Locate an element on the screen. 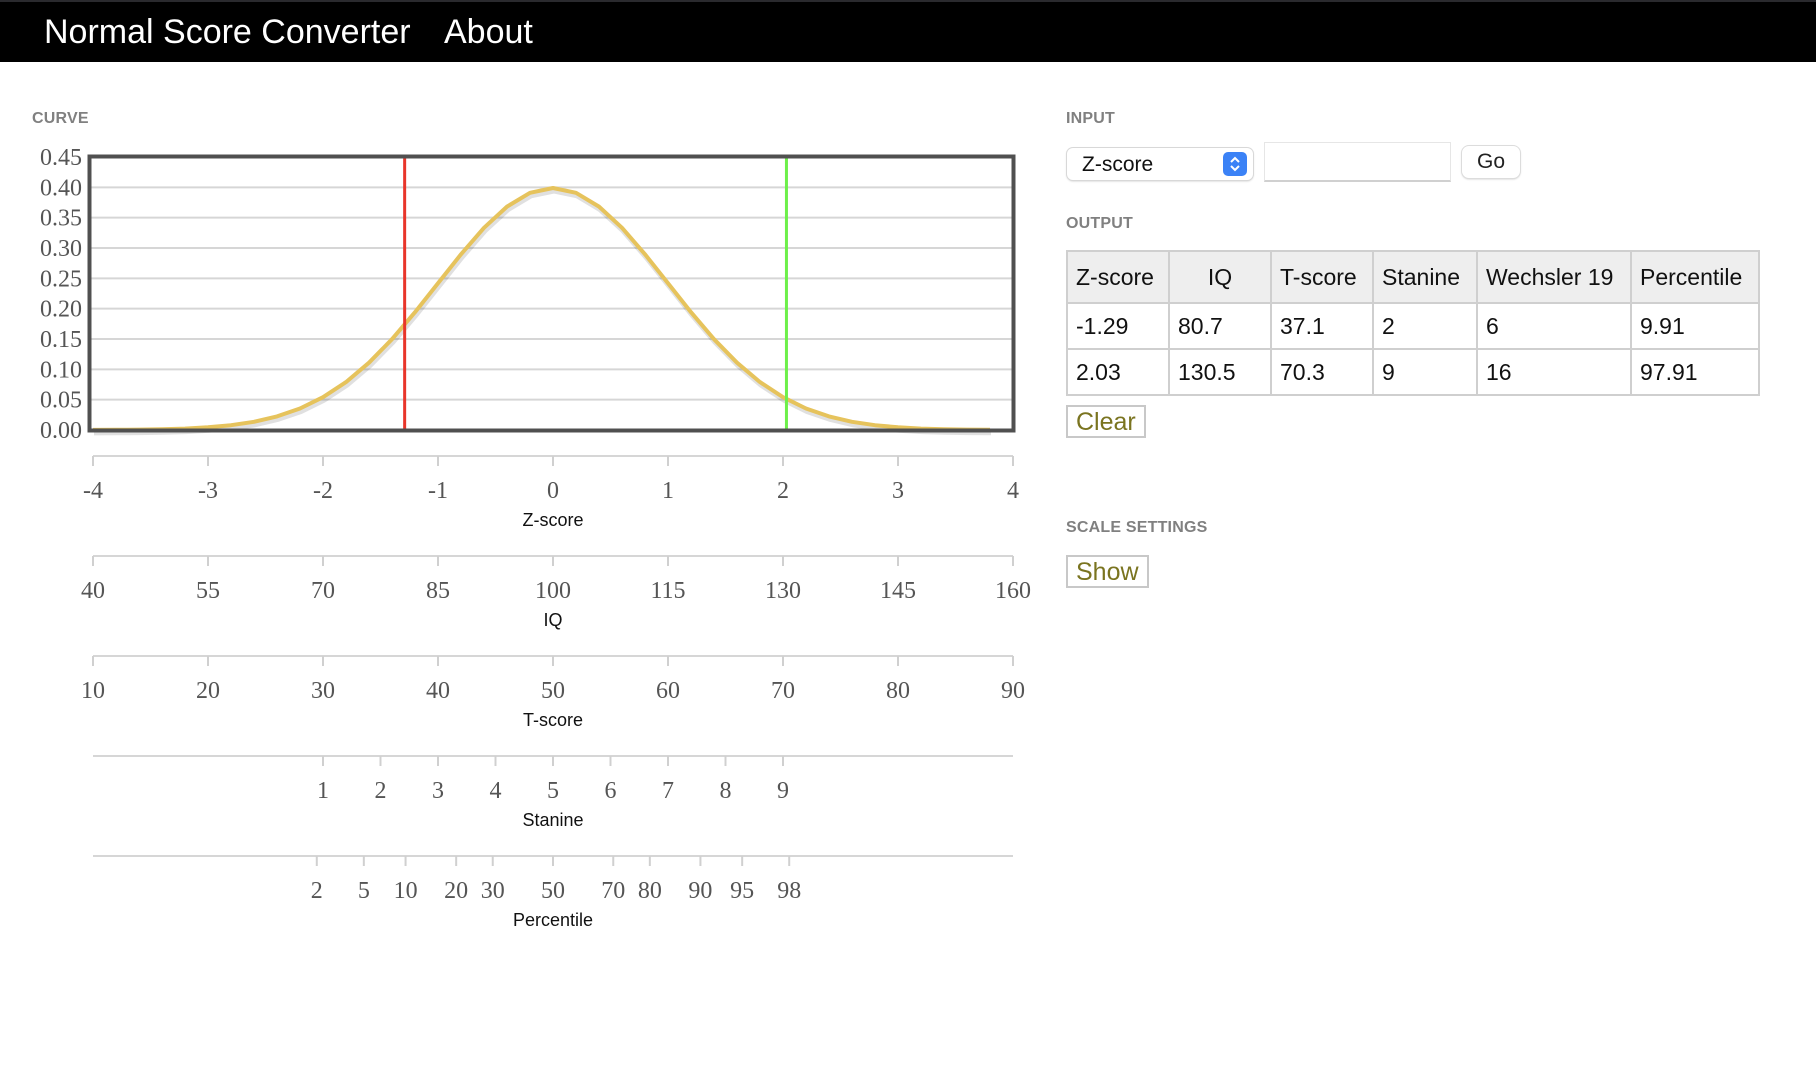 The image size is (1816, 1084). y-tick-label: 0.00 is located at coordinates (61, 431).